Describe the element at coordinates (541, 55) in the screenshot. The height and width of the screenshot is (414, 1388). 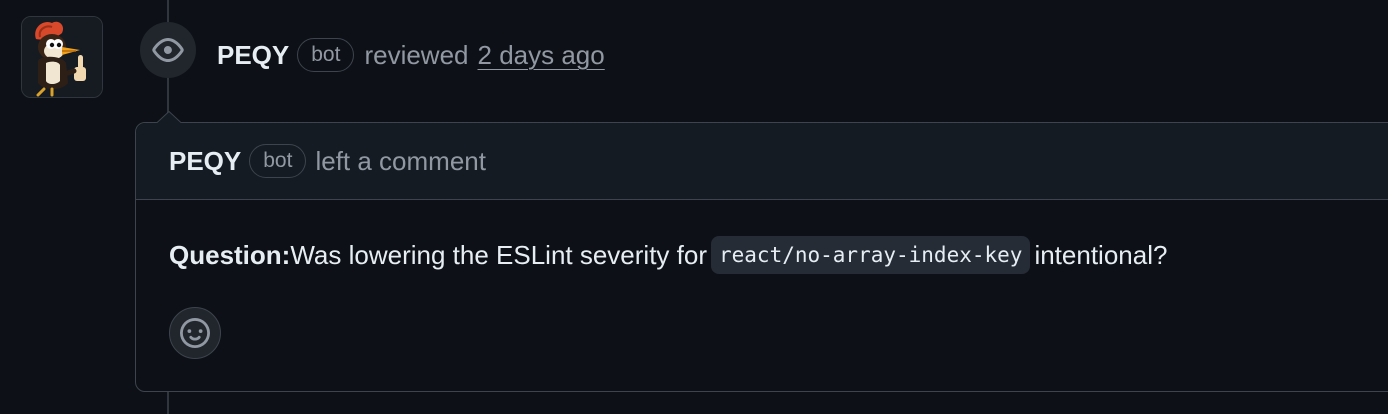
I see `review-timestamp-link: 2 days ago` at that location.